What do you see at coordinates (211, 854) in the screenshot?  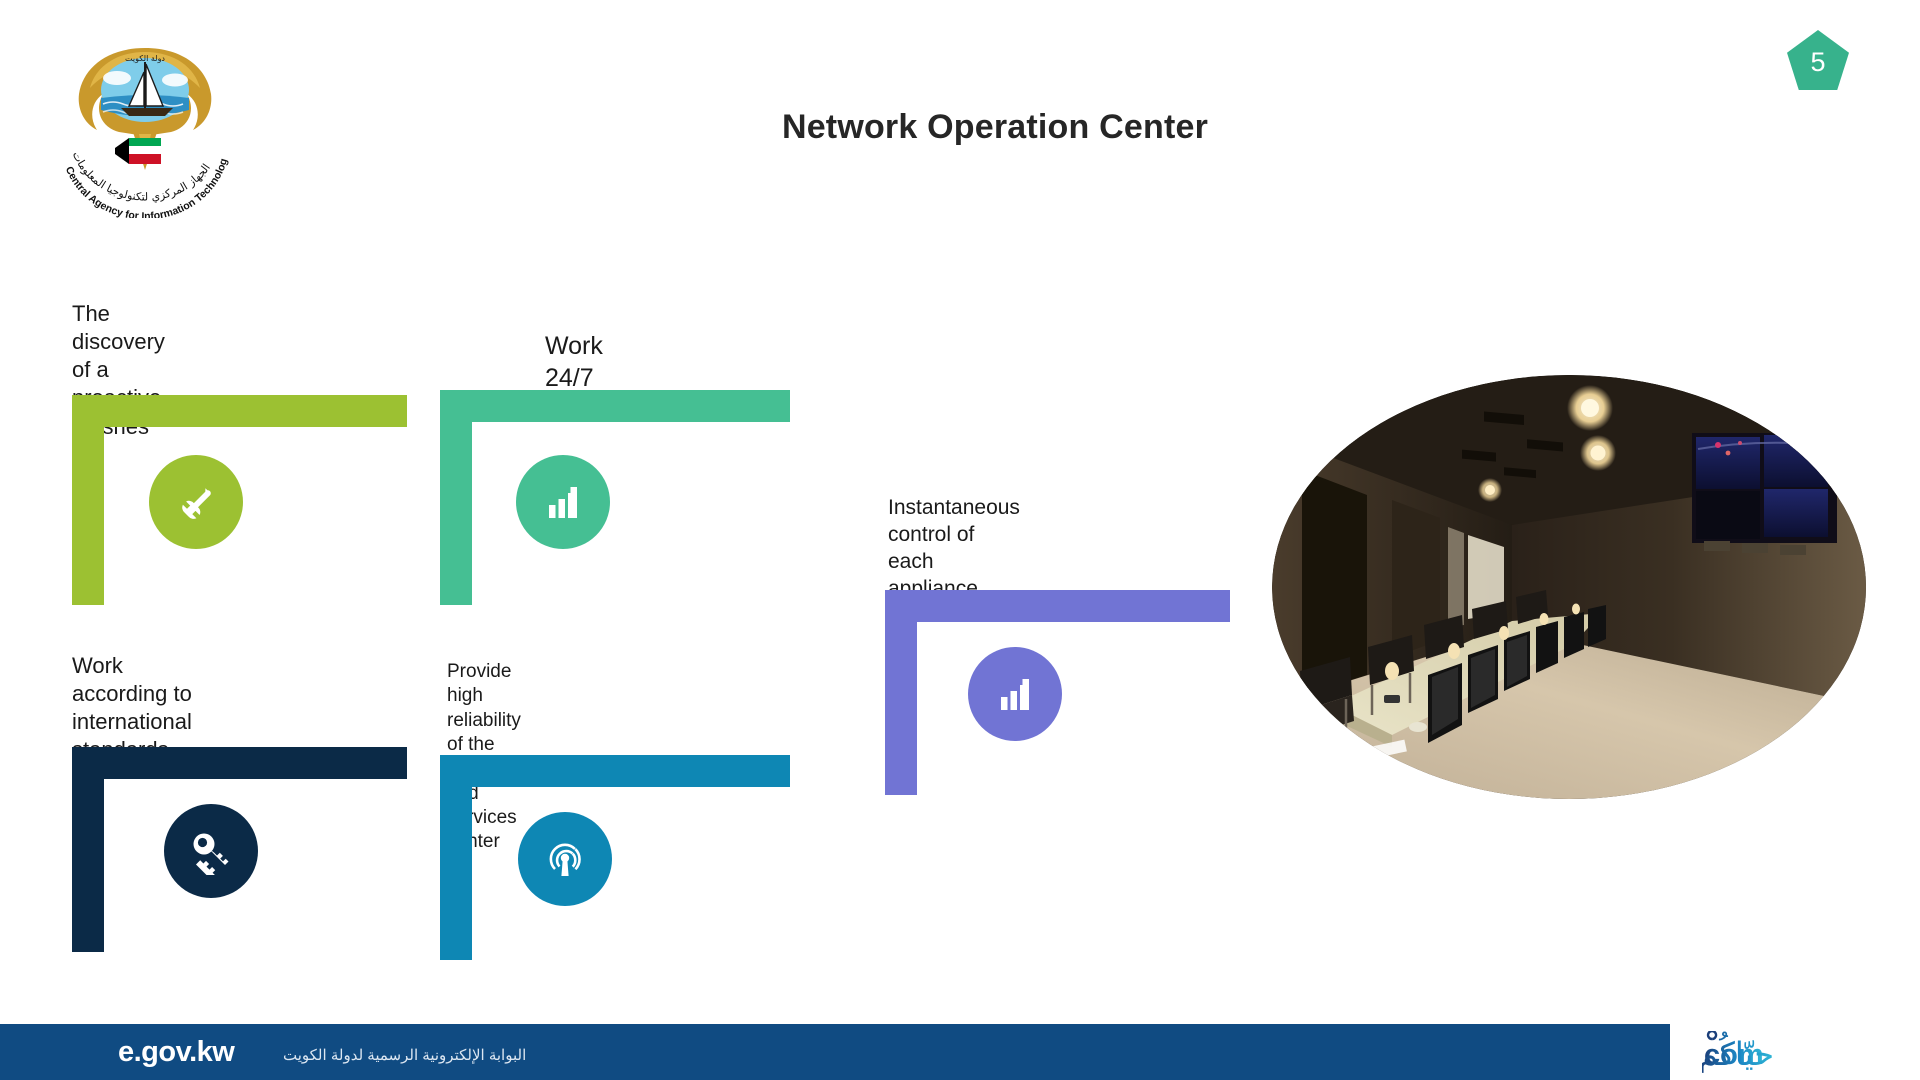 I see `key-icon` at bounding box center [211, 854].